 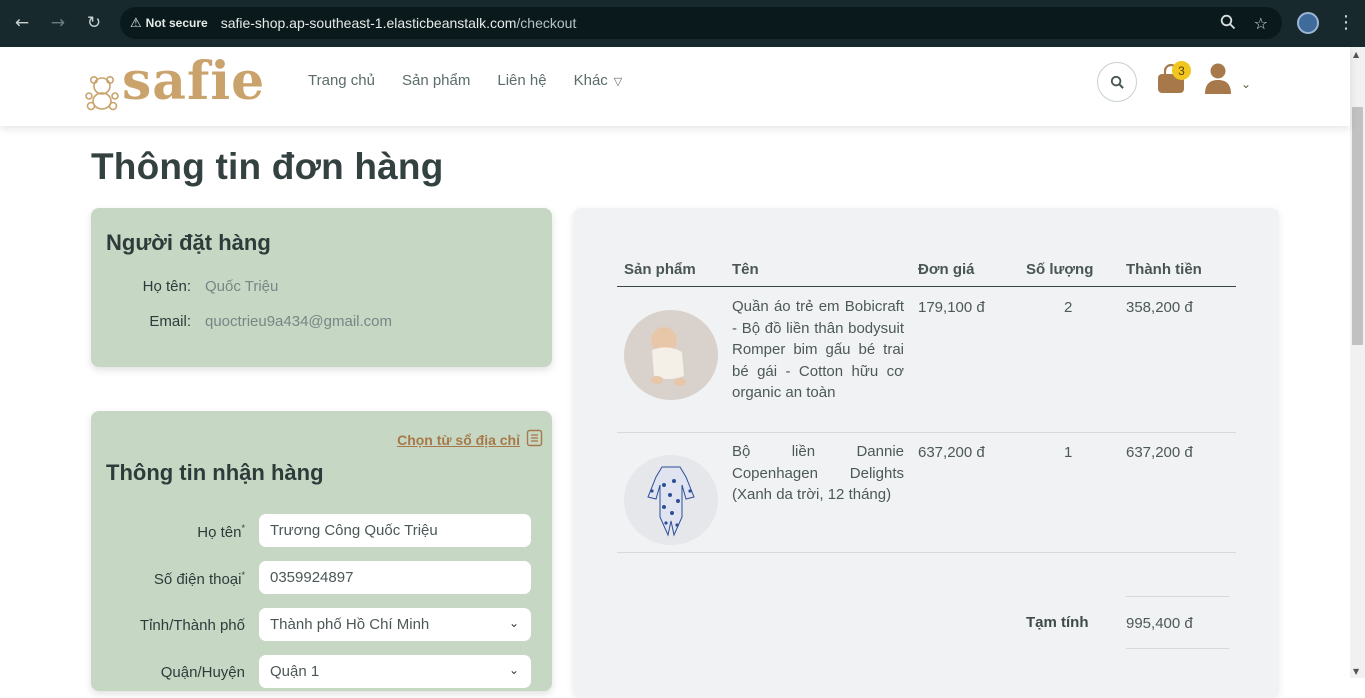 What do you see at coordinates (1357, 362) in the screenshot?
I see `page-scrollbar: ▲ ▼` at bounding box center [1357, 362].